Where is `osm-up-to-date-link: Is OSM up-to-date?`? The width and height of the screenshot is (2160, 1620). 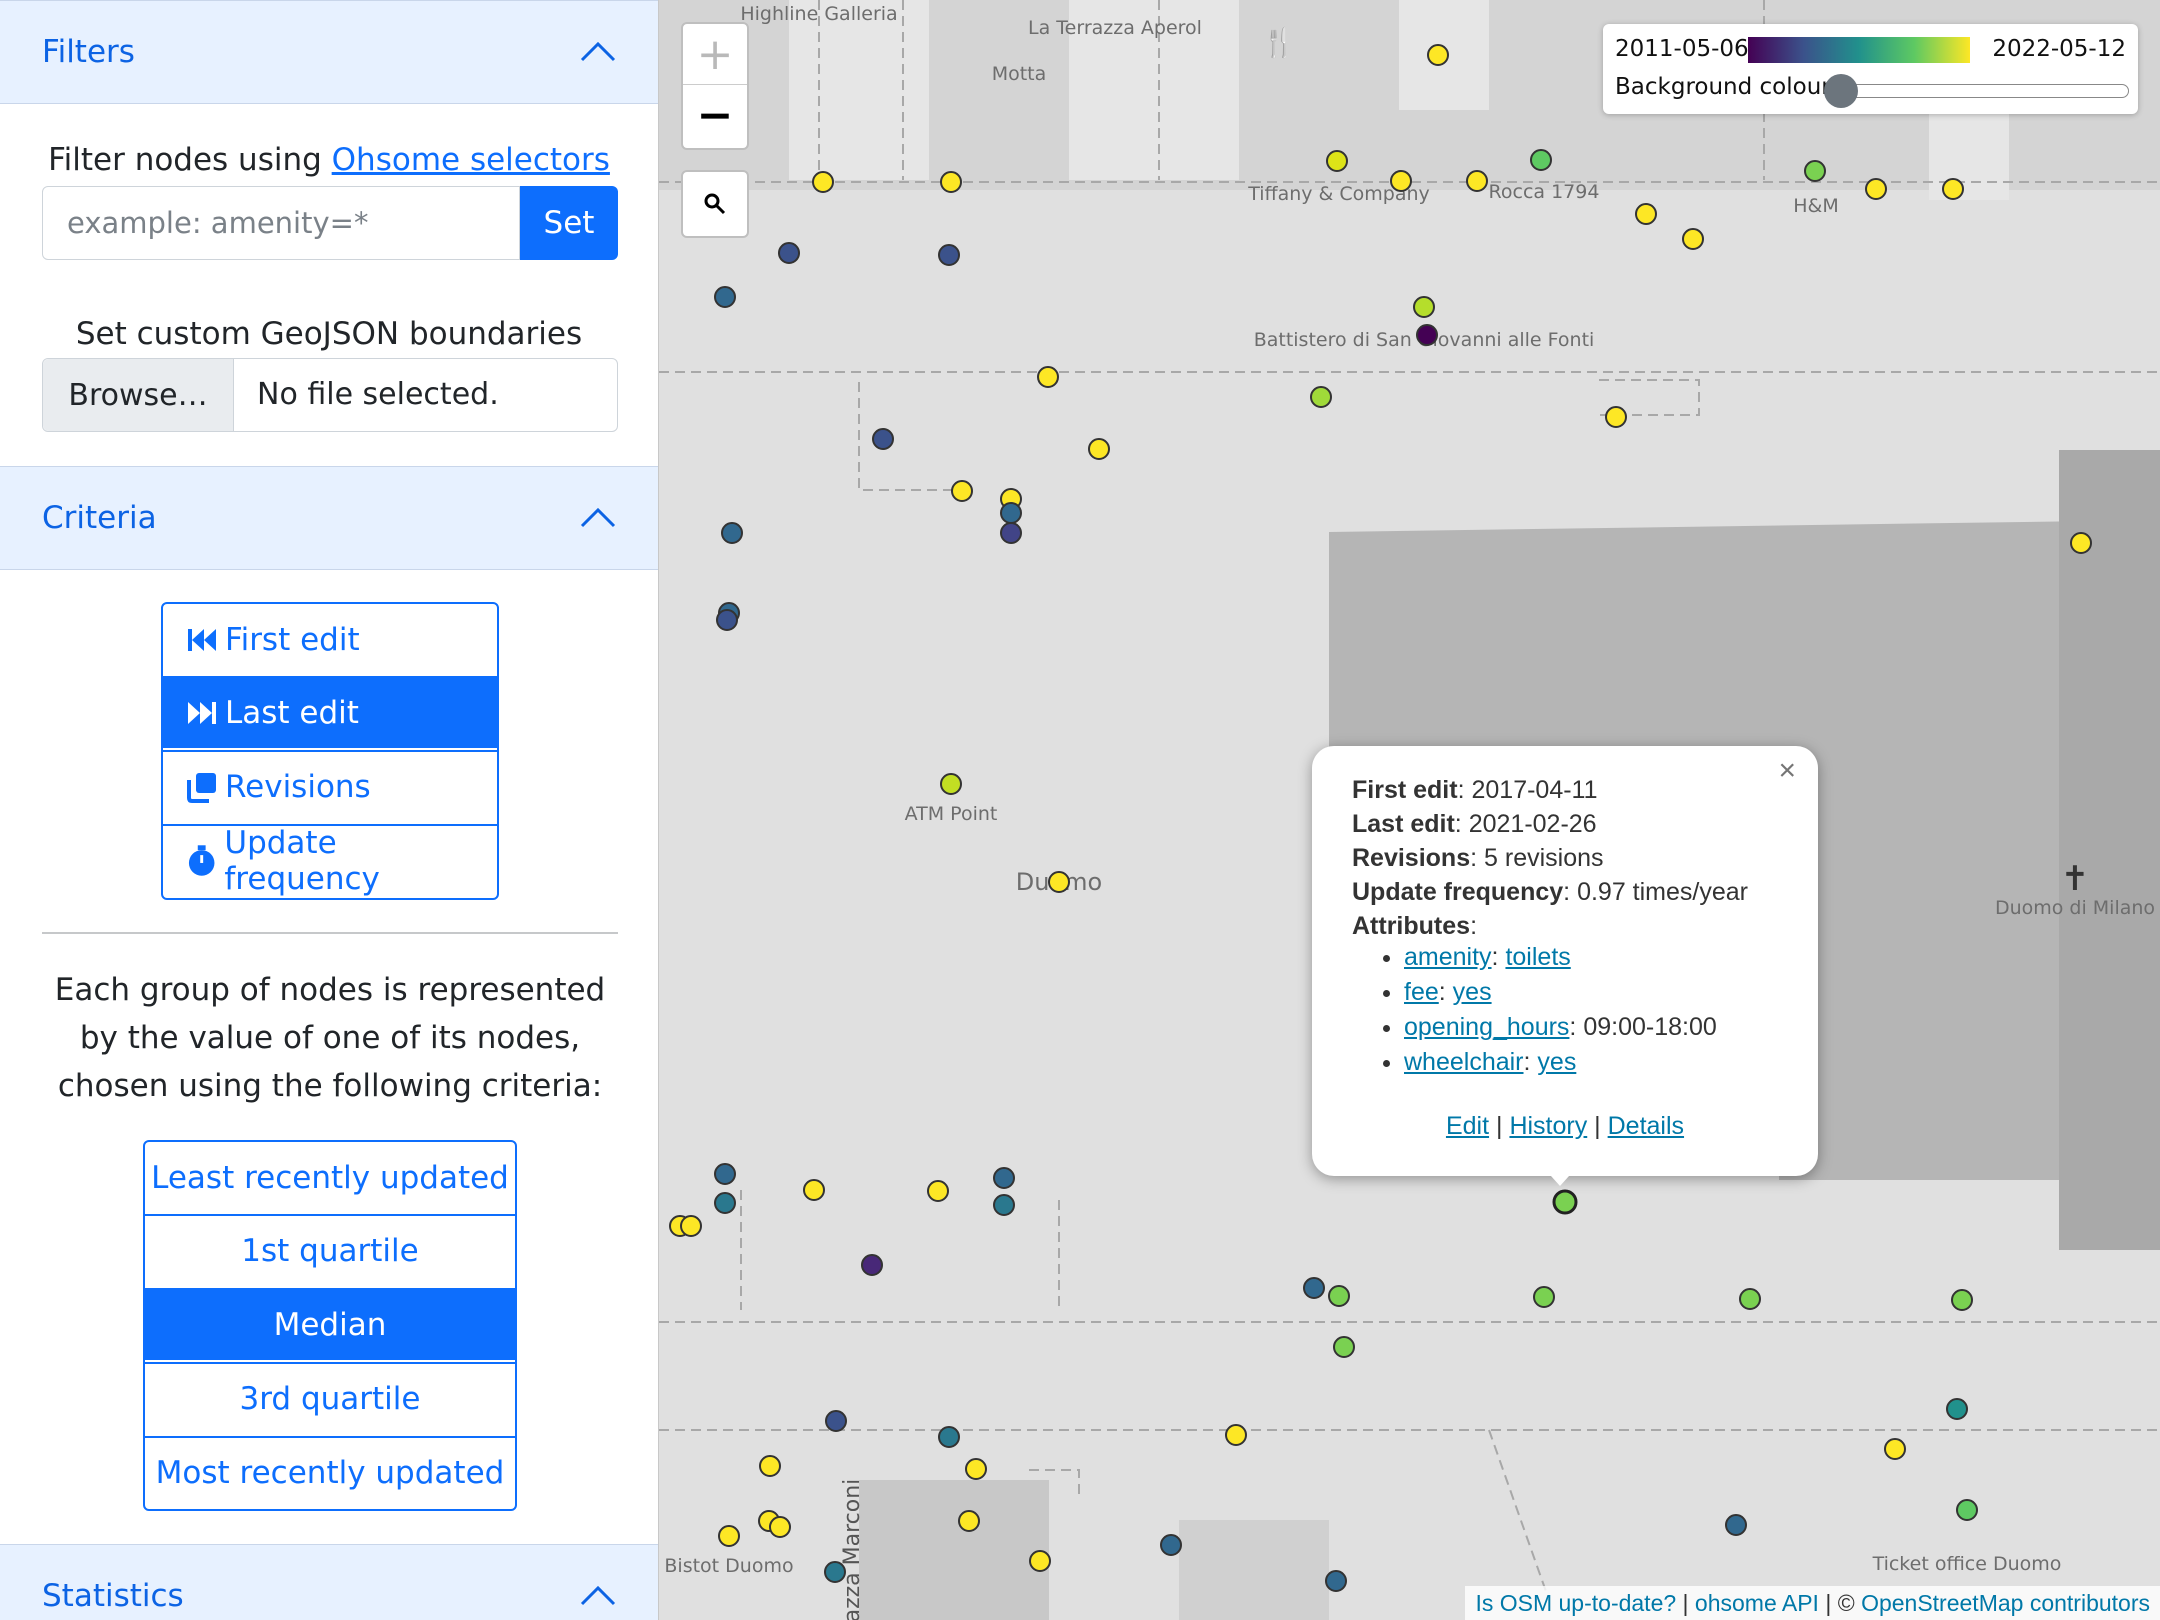 osm-up-to-date-link: Is OSM up-to-date? is located at coordinates (1575, 1603).